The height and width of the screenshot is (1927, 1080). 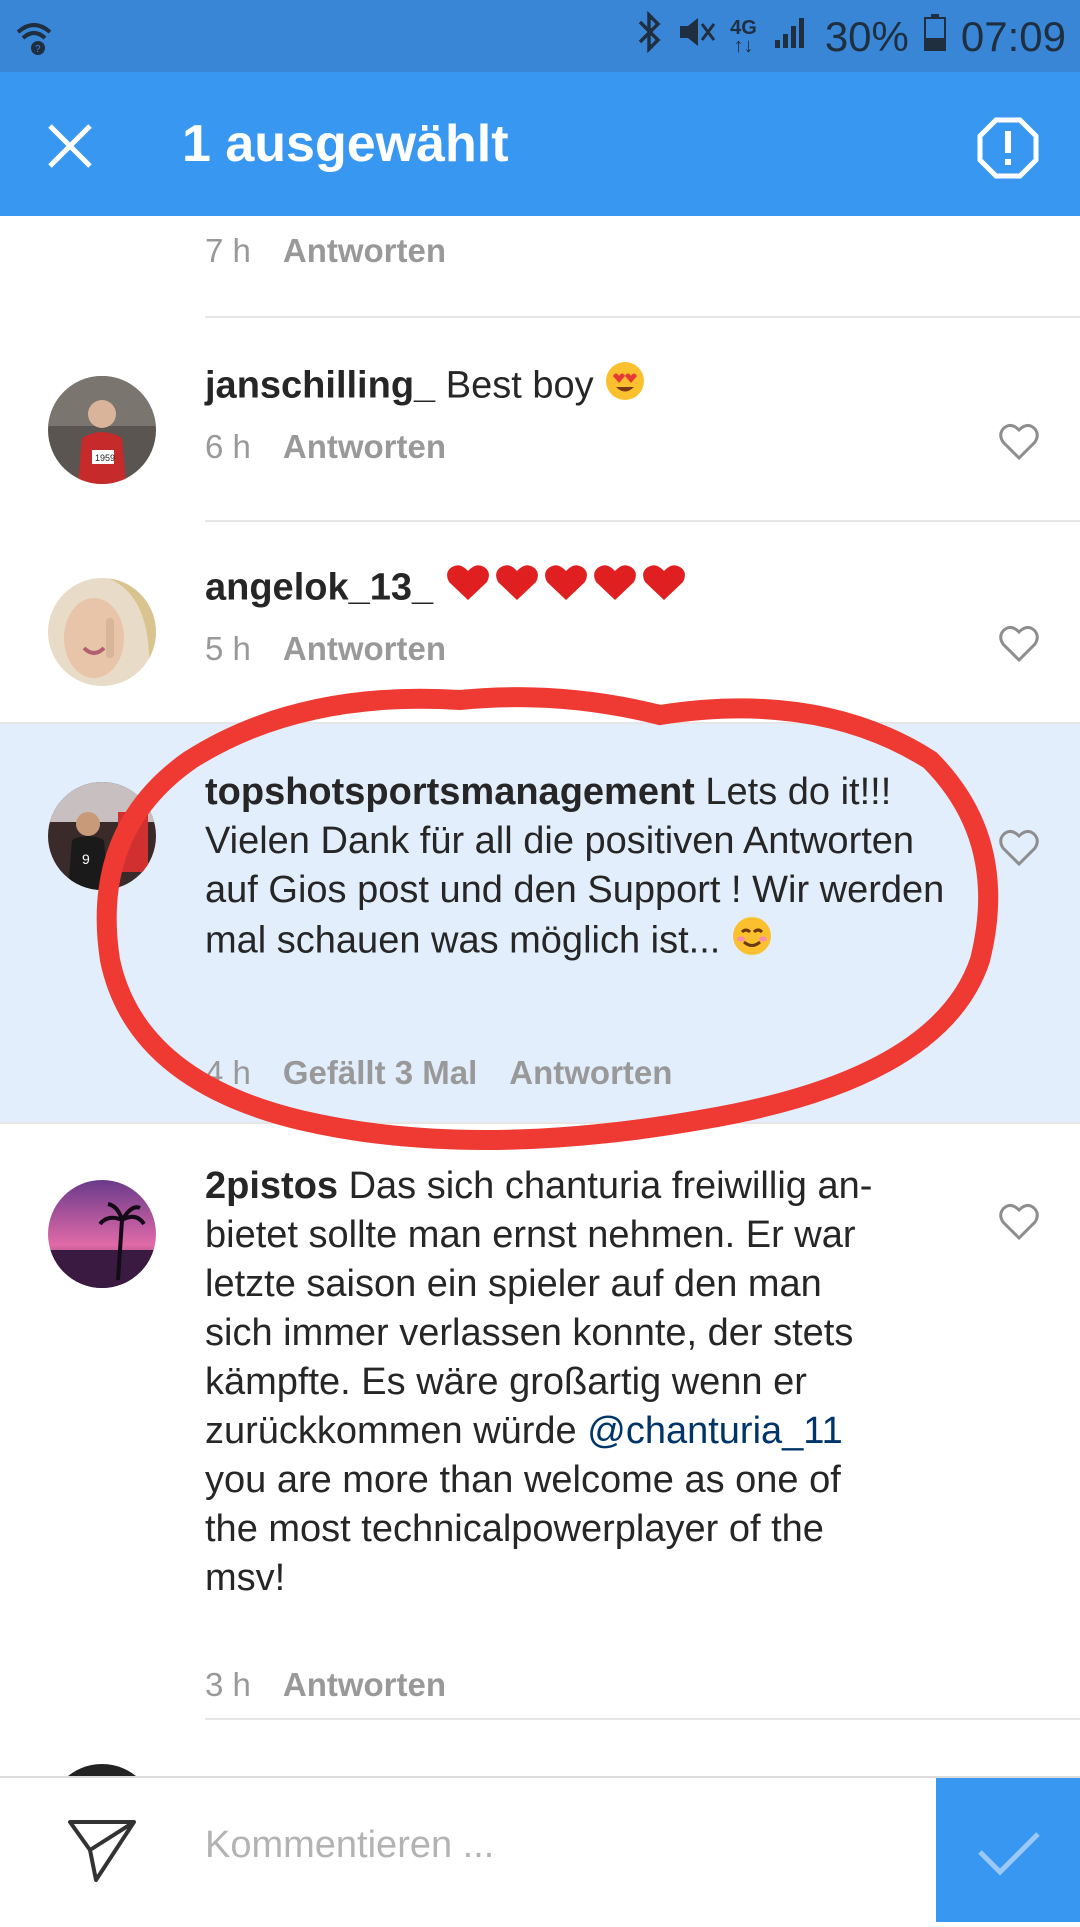 I want to click on report-icon, so click(x=1008, y=148).